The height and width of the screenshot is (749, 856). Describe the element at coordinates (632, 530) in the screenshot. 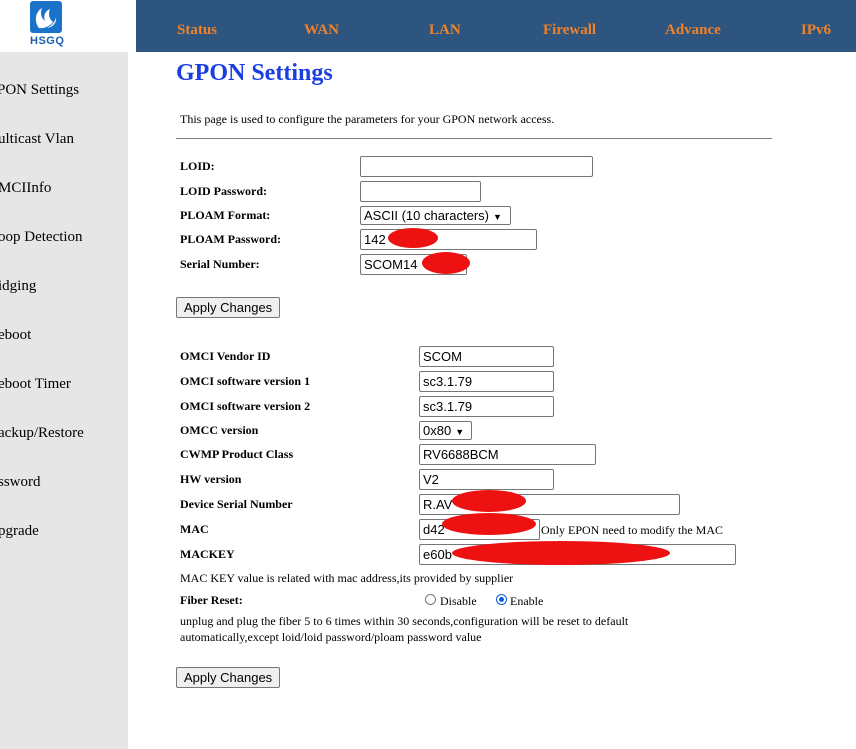

I see `mac-note: Only EPON need to modify the MAC` at that location.